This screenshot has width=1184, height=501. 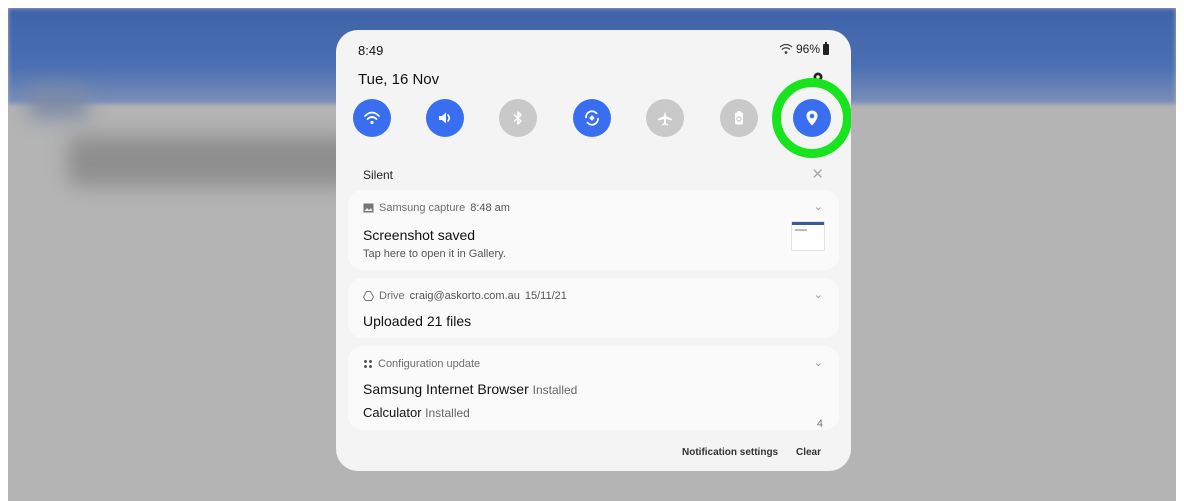 I want to click on bluetooth-toggle, so click(x=518, y=118).